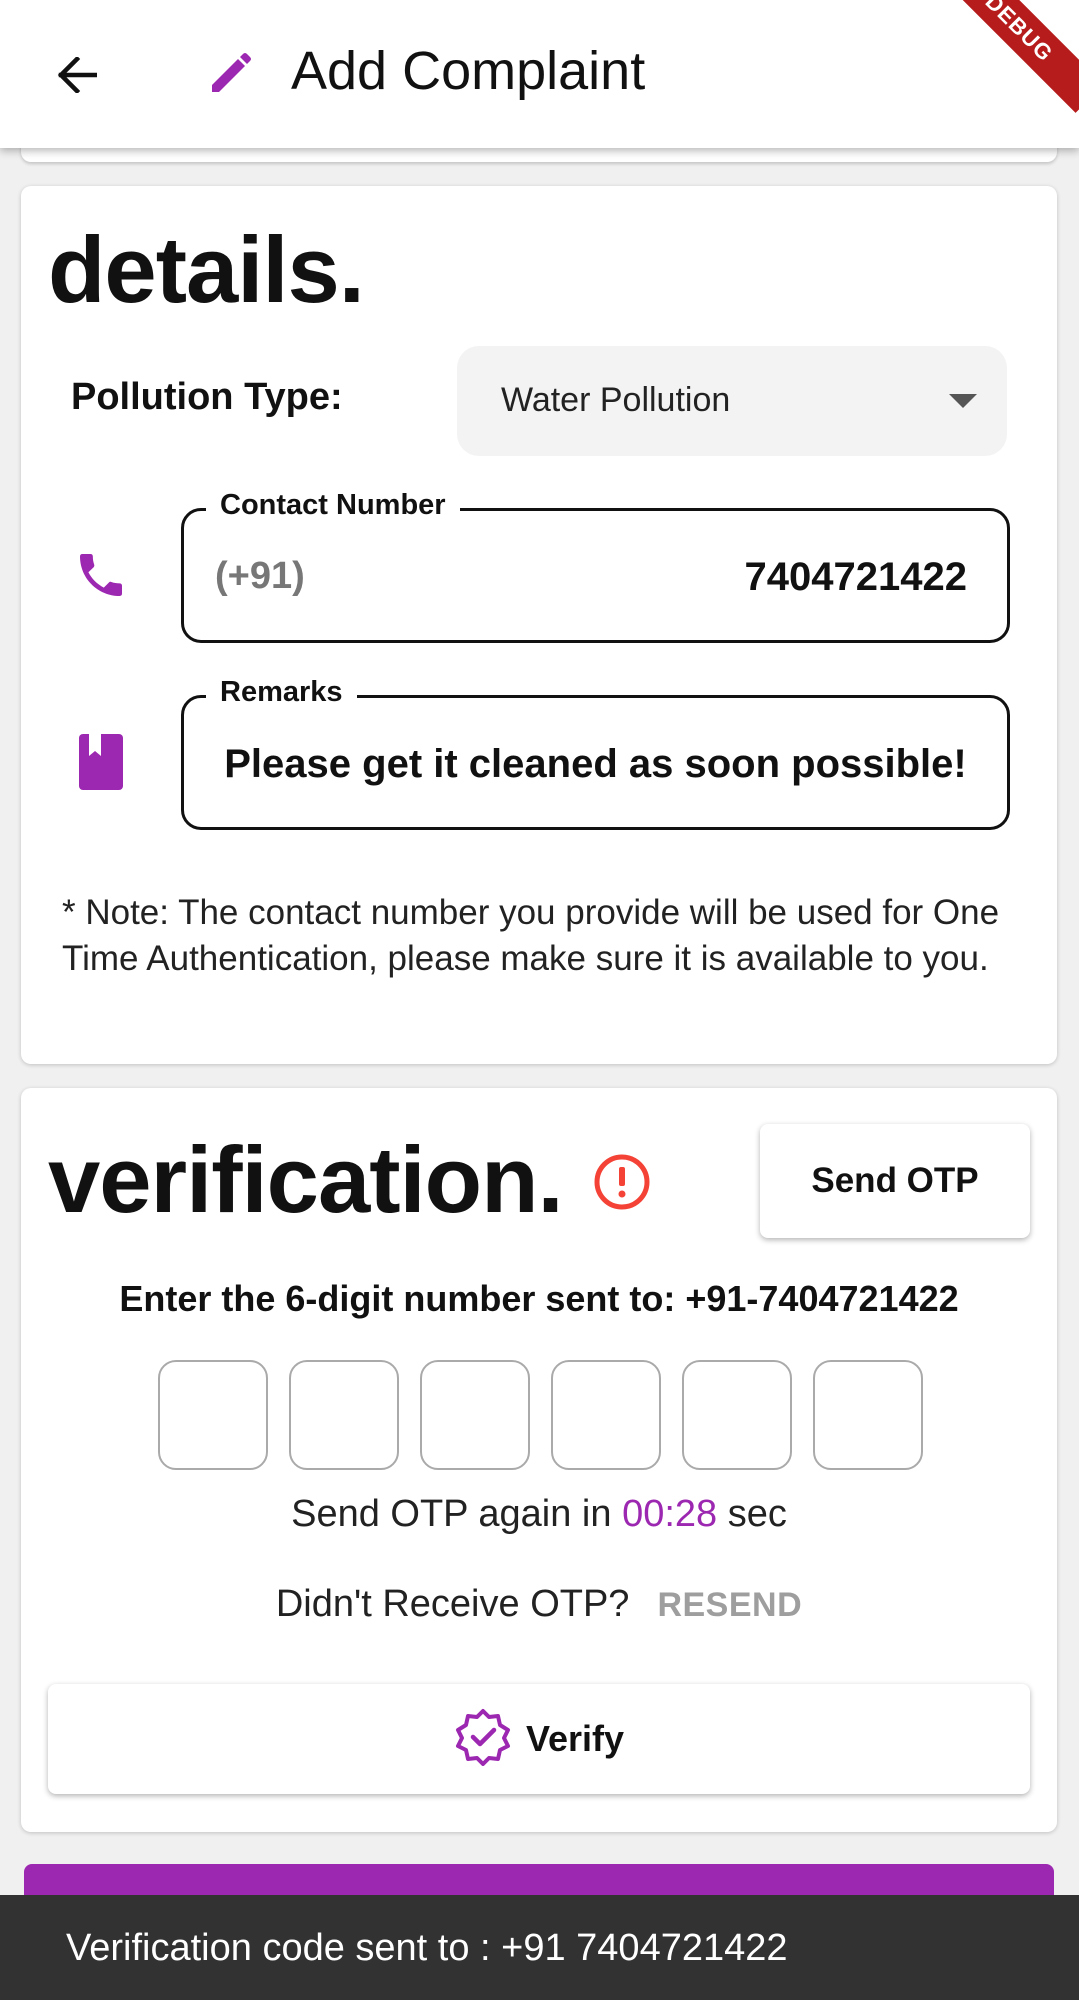 This screenshot has width=1079, height=2000. Describe the element at coordinates (77, 75) in the screenshot. I see `arrow-back-icon` at that location.